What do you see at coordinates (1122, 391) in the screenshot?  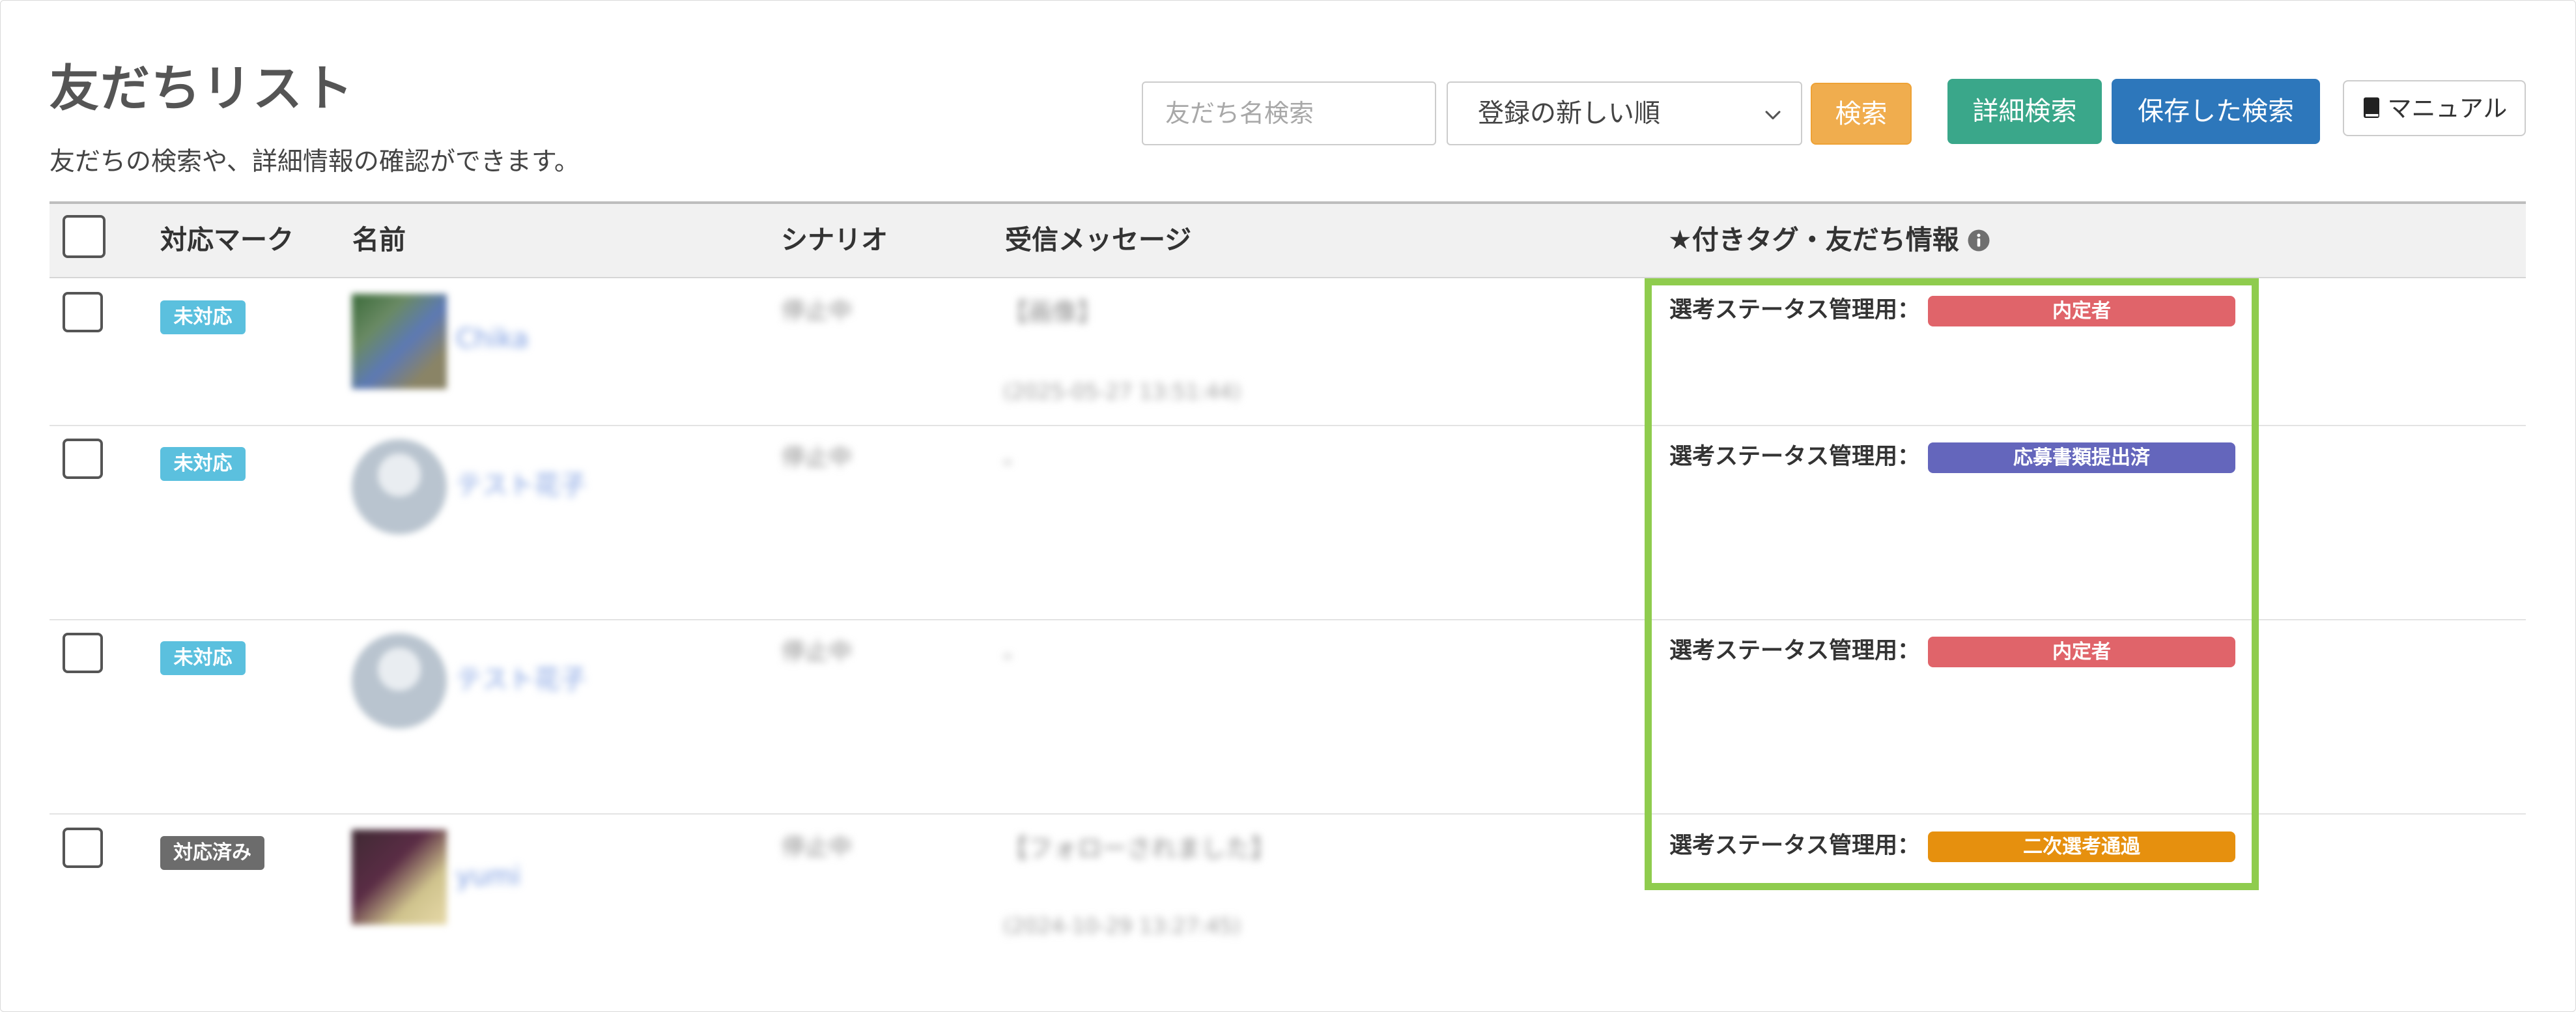 I see `message-timestamp: (2025-05-27 13:51:44)` at bounding box center [1122, 391].